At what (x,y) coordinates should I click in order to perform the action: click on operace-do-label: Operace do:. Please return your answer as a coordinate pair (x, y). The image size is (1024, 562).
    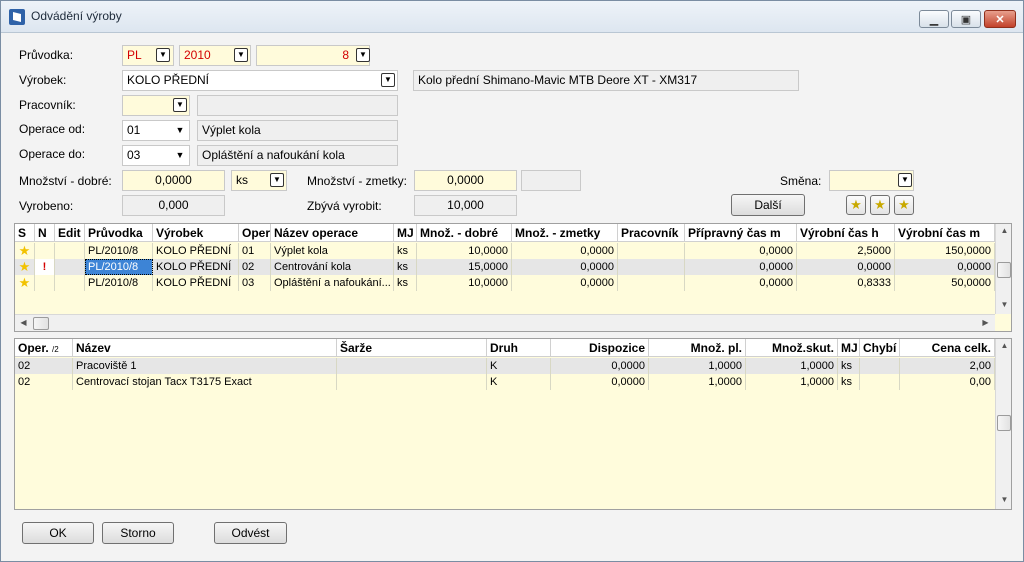
    Looking at the image, I should click on (52, 154).